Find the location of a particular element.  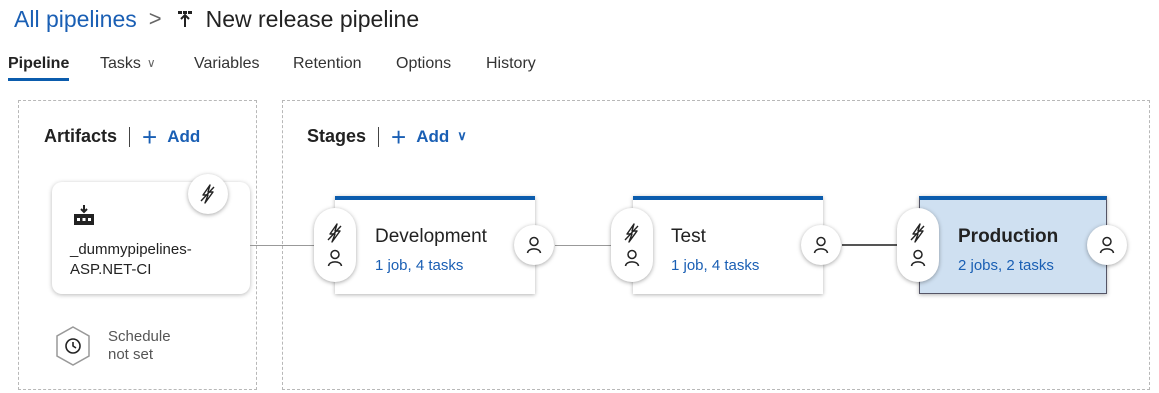

breadcrumb: All pipelines > New release pipeline is located at coordinates (216, 19).